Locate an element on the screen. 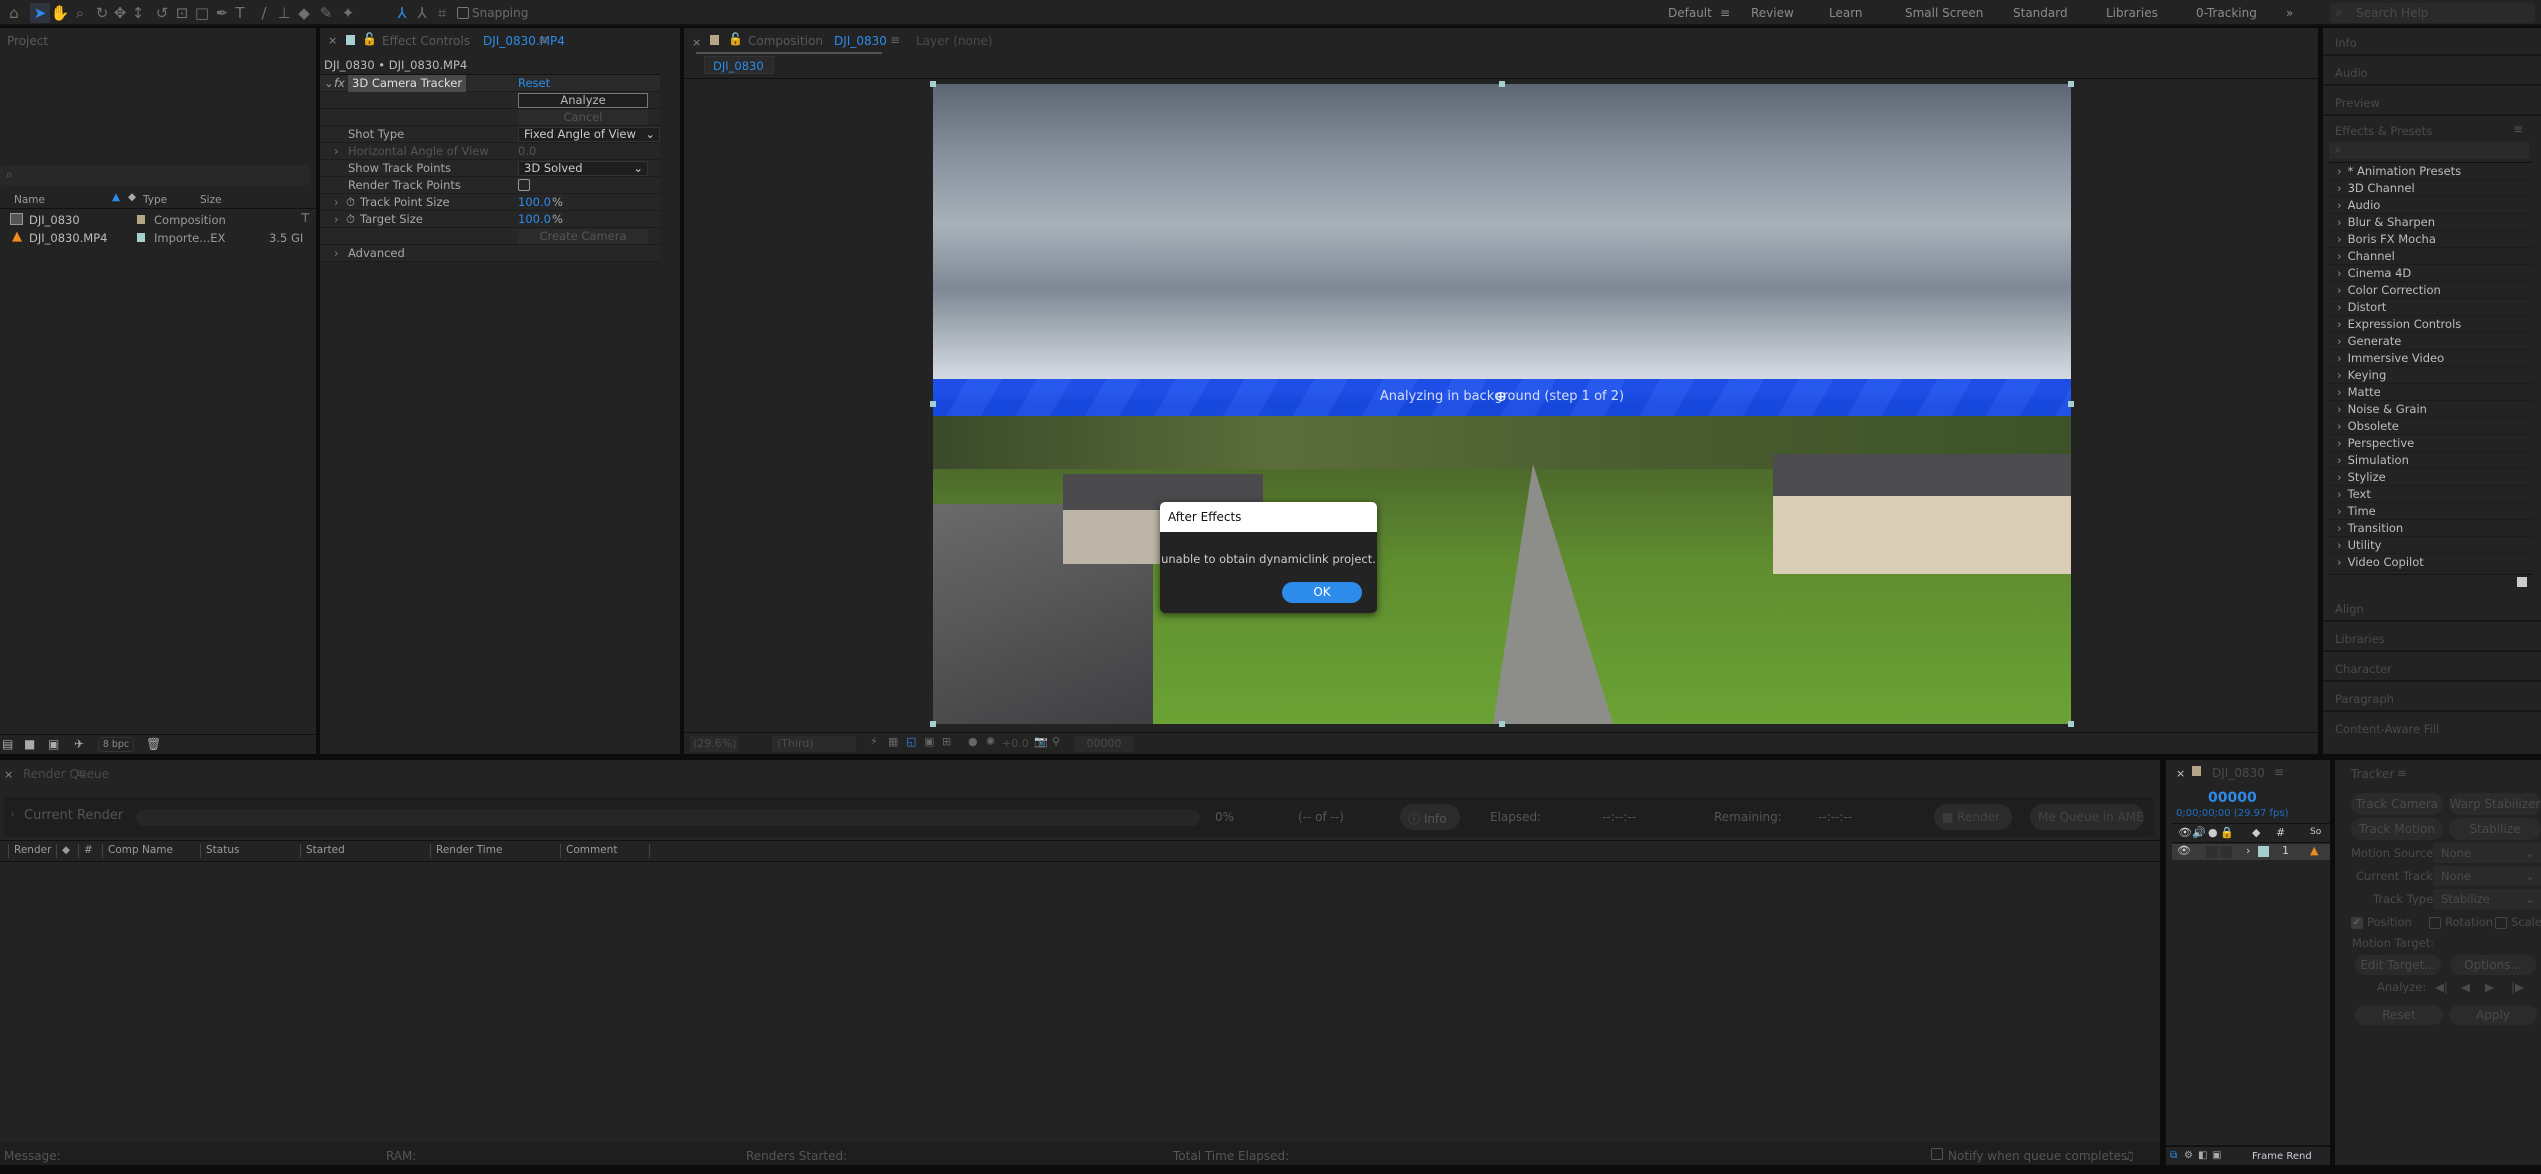 Image resolution: width=2541 pixels, height=1174 pixels. number-column-icon: # is located at coordinates (2280, 832).